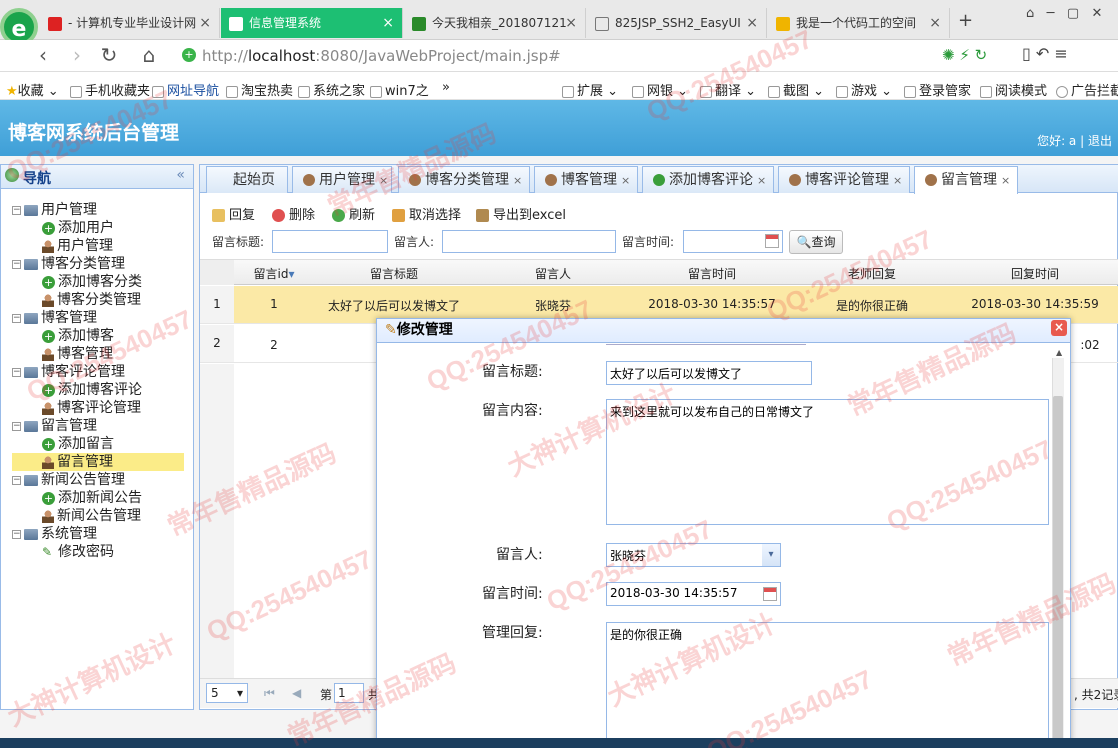 This screenshot has width=1118, height=748. Describe the element at coordinates (227, 693) in the screenshot. I see `page-size-select: 5 ▾` at that location.